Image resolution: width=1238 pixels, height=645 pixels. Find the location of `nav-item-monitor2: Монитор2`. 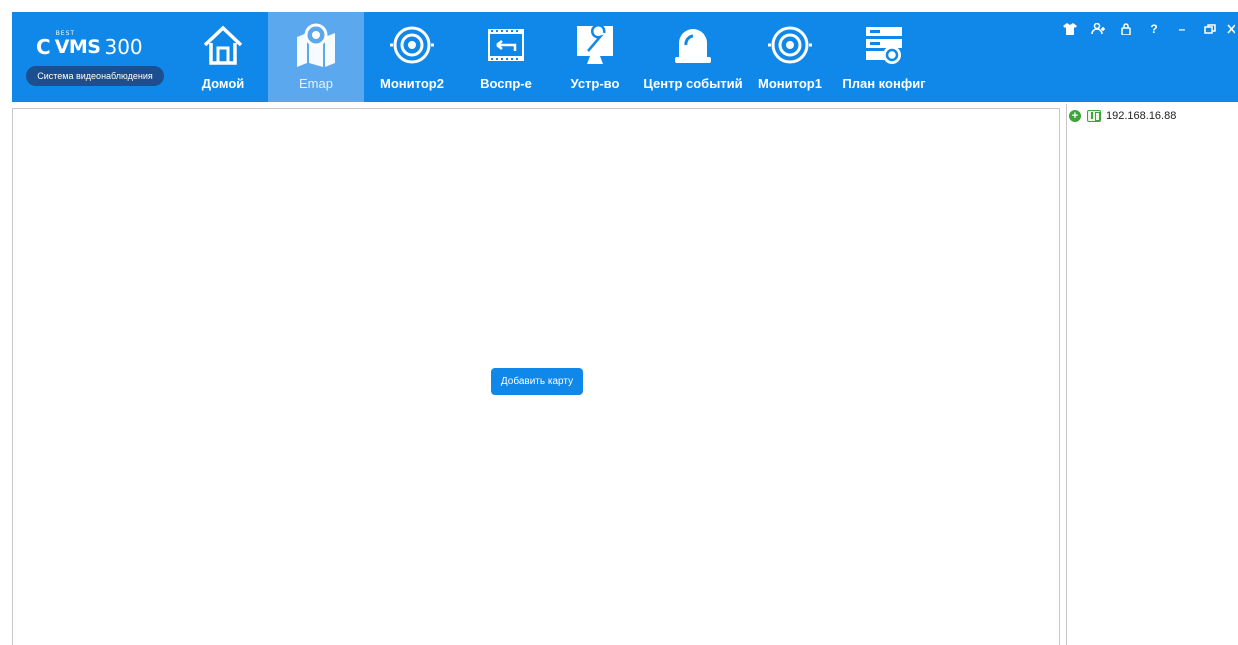

nav-item-monitor2: Монитор2 is located at coordinates (412, 57).